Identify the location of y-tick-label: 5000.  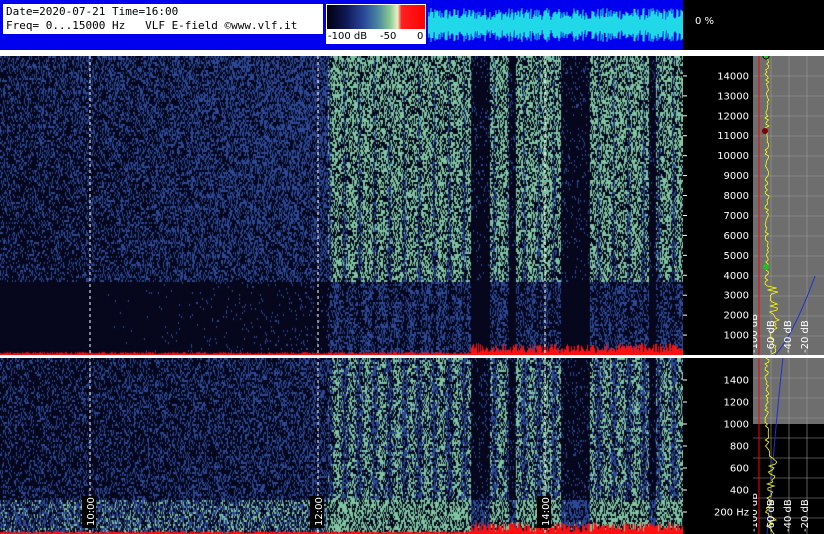
(736, 256).